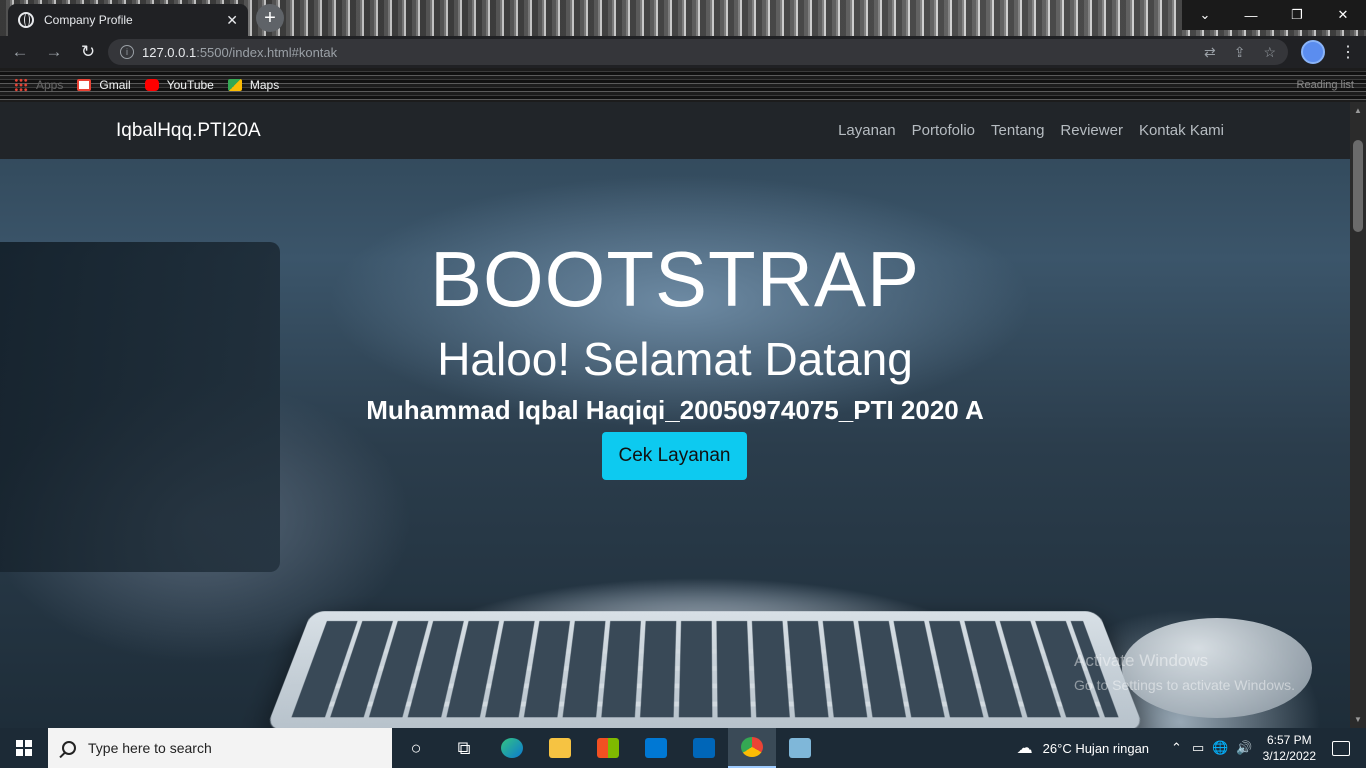 The image size is (1366, 768). What do you see at coordinates (267, 52) in the screenshot?
I see `url-path: :5500/index.html#kontak` at bounding box center [267, 52].